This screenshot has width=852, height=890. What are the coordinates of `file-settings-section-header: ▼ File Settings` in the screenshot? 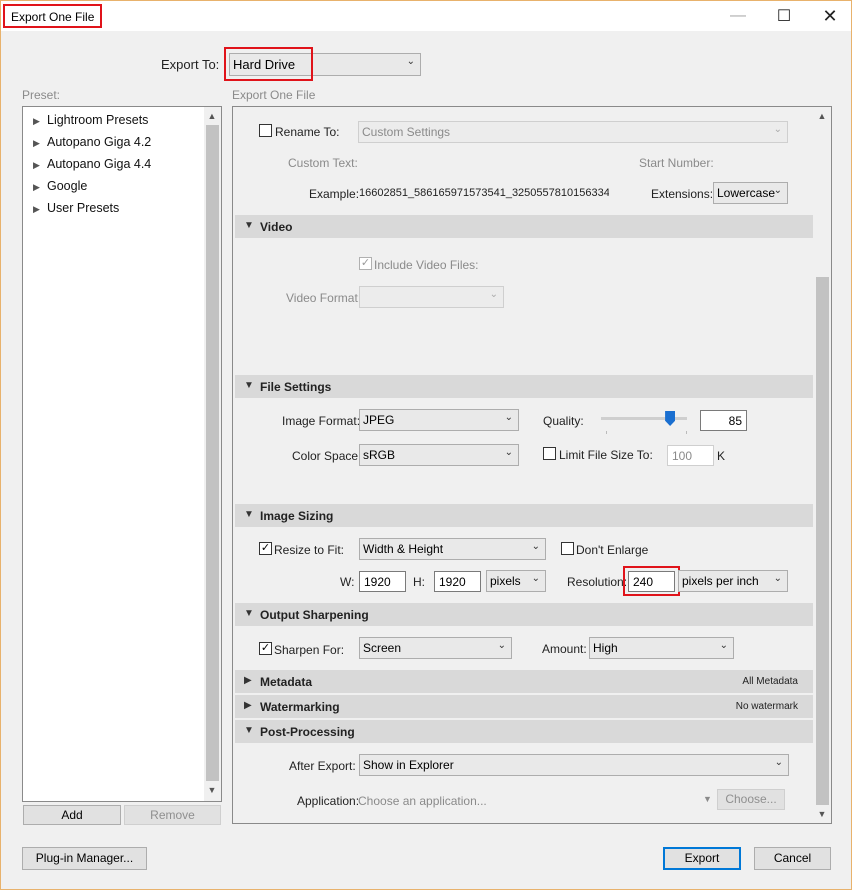 It's located at (524, 386).